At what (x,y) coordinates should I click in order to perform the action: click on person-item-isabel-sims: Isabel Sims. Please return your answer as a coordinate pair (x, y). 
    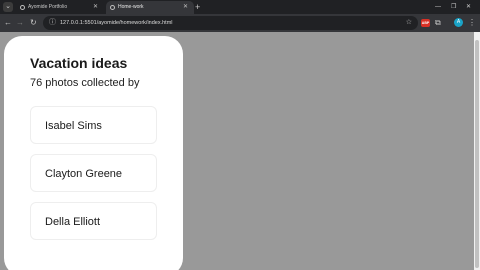
    Looking at the image, I should click on (93, 125).